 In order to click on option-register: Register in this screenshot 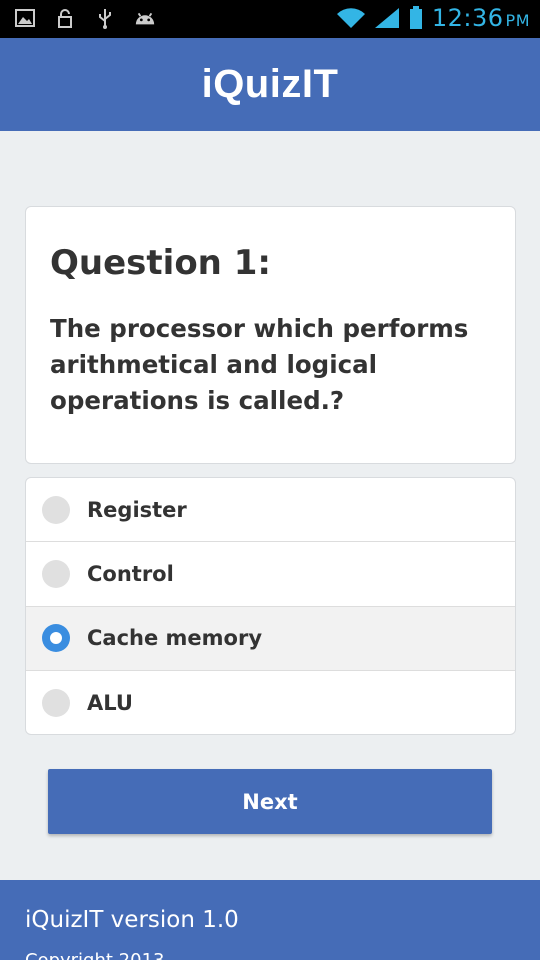, I will do `click(270, 510)`.